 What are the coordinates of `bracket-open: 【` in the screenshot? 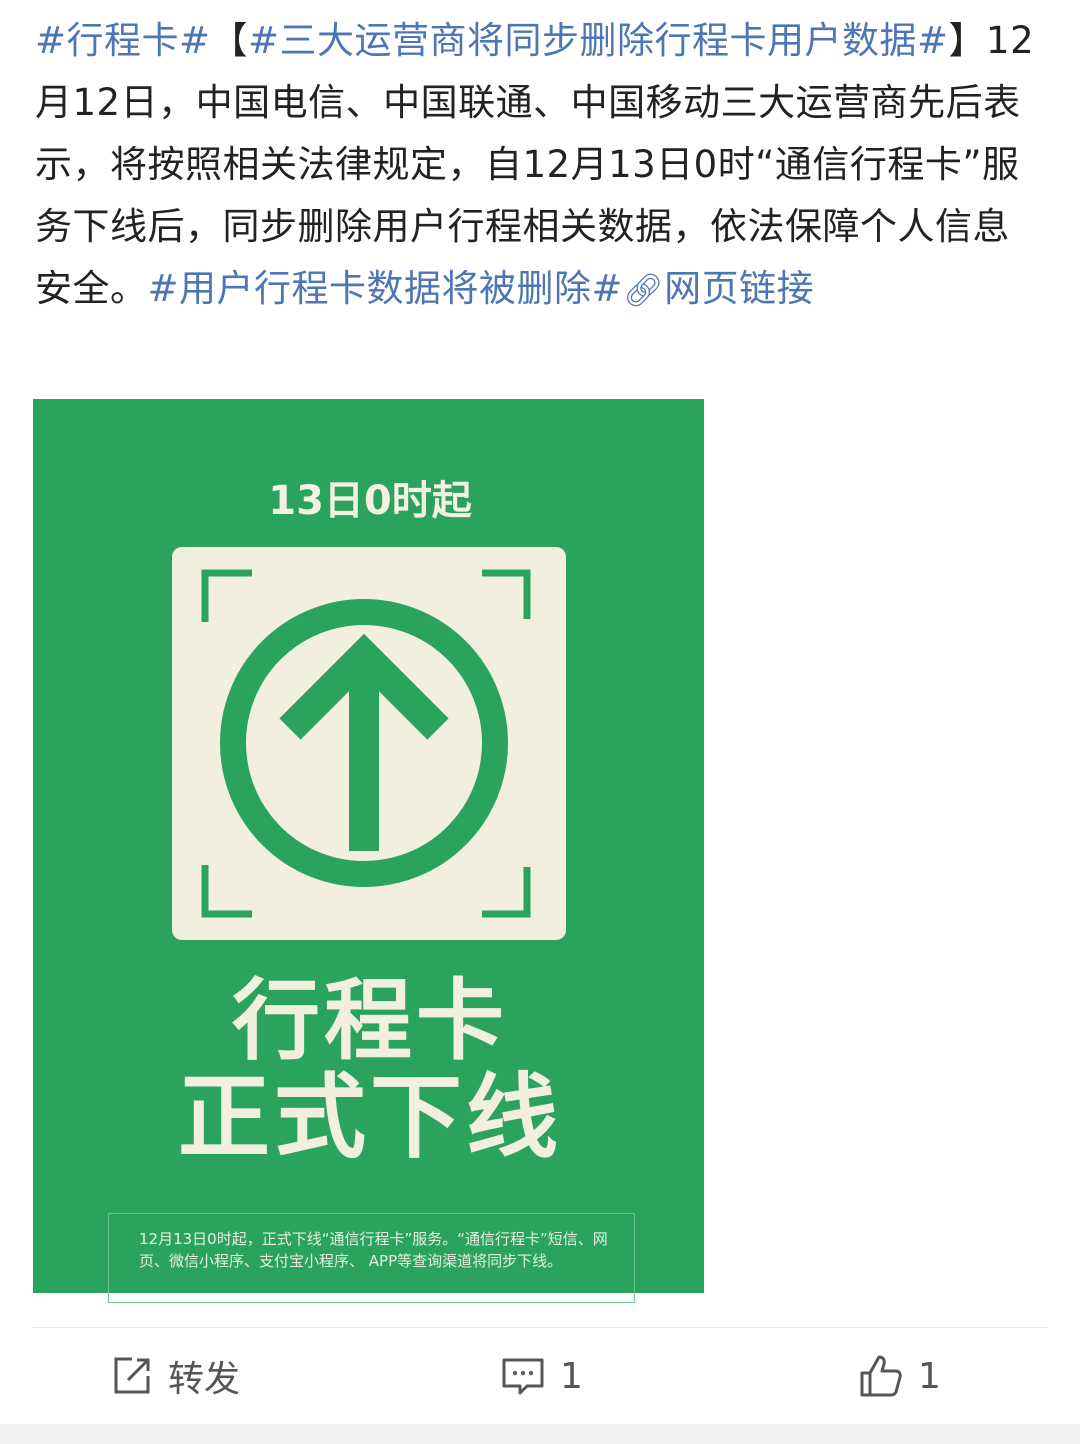 It's located at (229, 40).